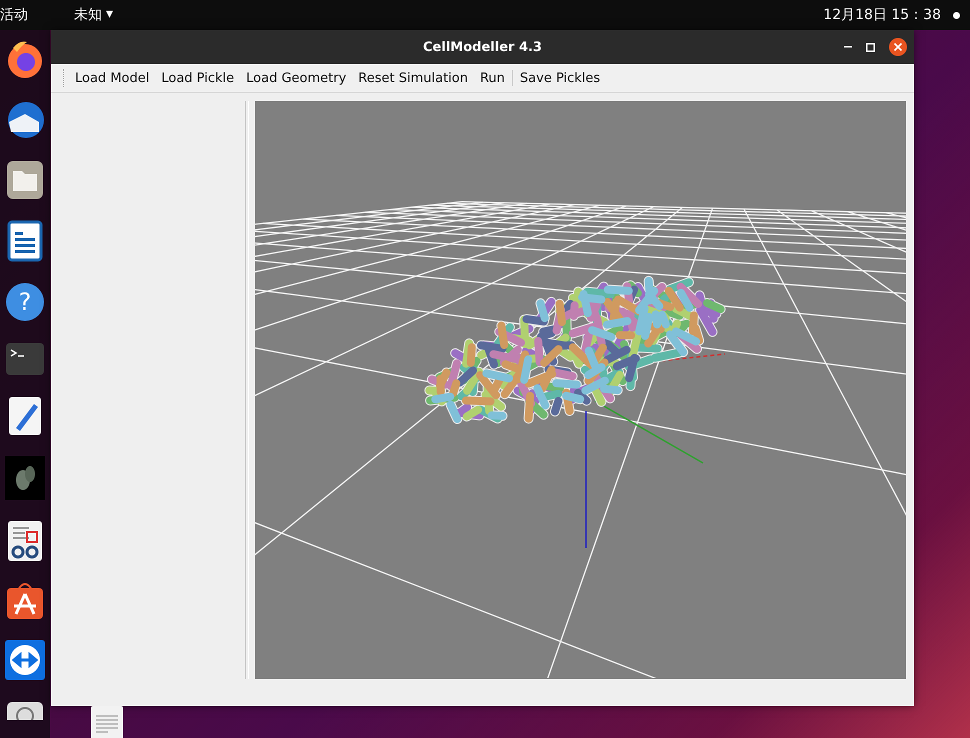  What do you see at coordinates (25, 359) in the screenshot?
I see `terminal-icon` at bounding box center [25, 359].